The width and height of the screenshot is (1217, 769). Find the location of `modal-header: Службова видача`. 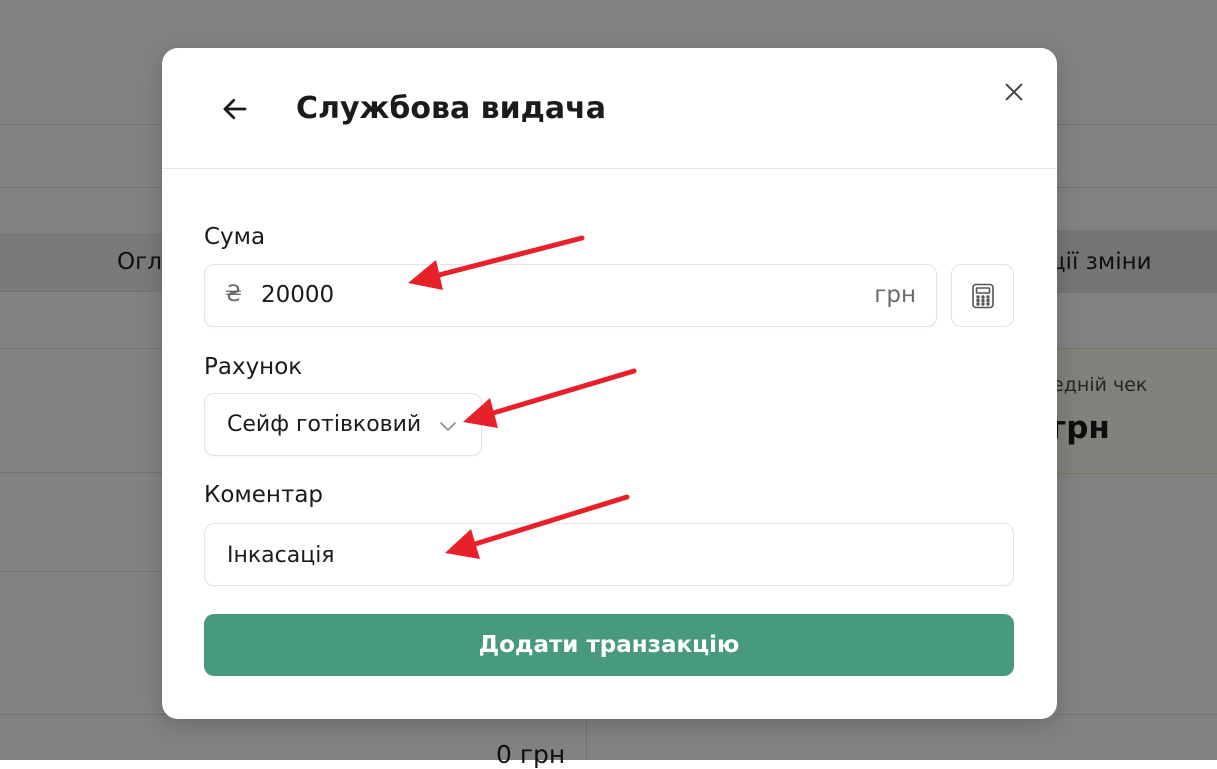

modal-header: Службова видача is located at coordinates (609, 108).